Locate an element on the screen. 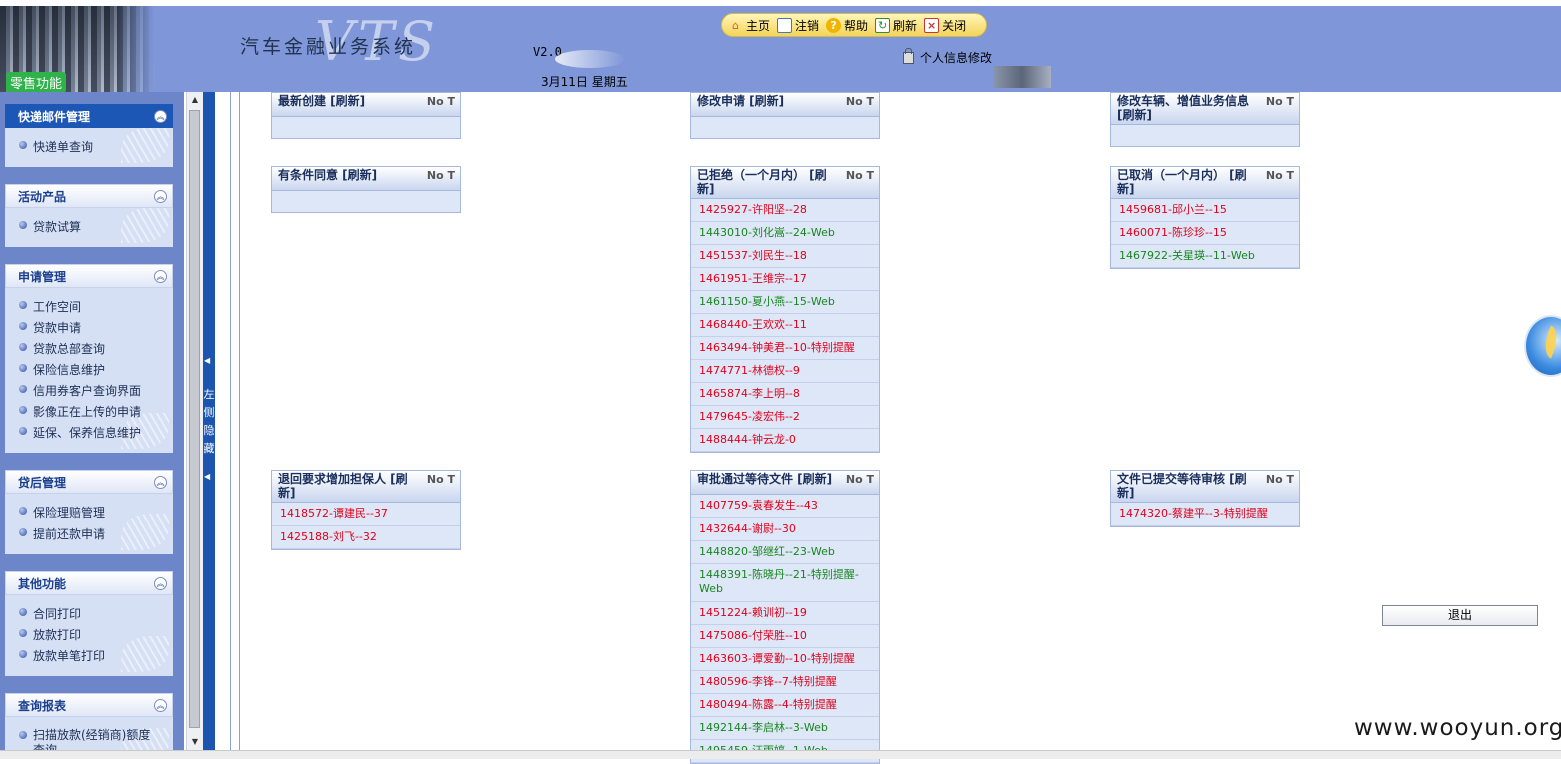  application-record-link: 1463603-谭爱勤--10-特别提醒 is located at coordinates (785, 659).